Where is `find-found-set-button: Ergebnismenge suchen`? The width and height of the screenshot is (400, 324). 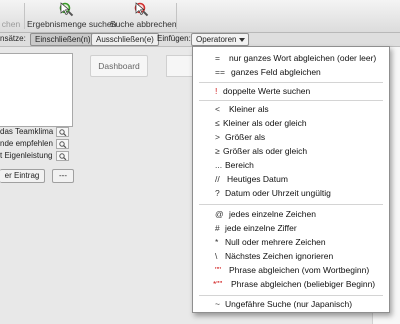 find-found-set-button: Ergebnismenge suchen is located at coordinates (72, 15).